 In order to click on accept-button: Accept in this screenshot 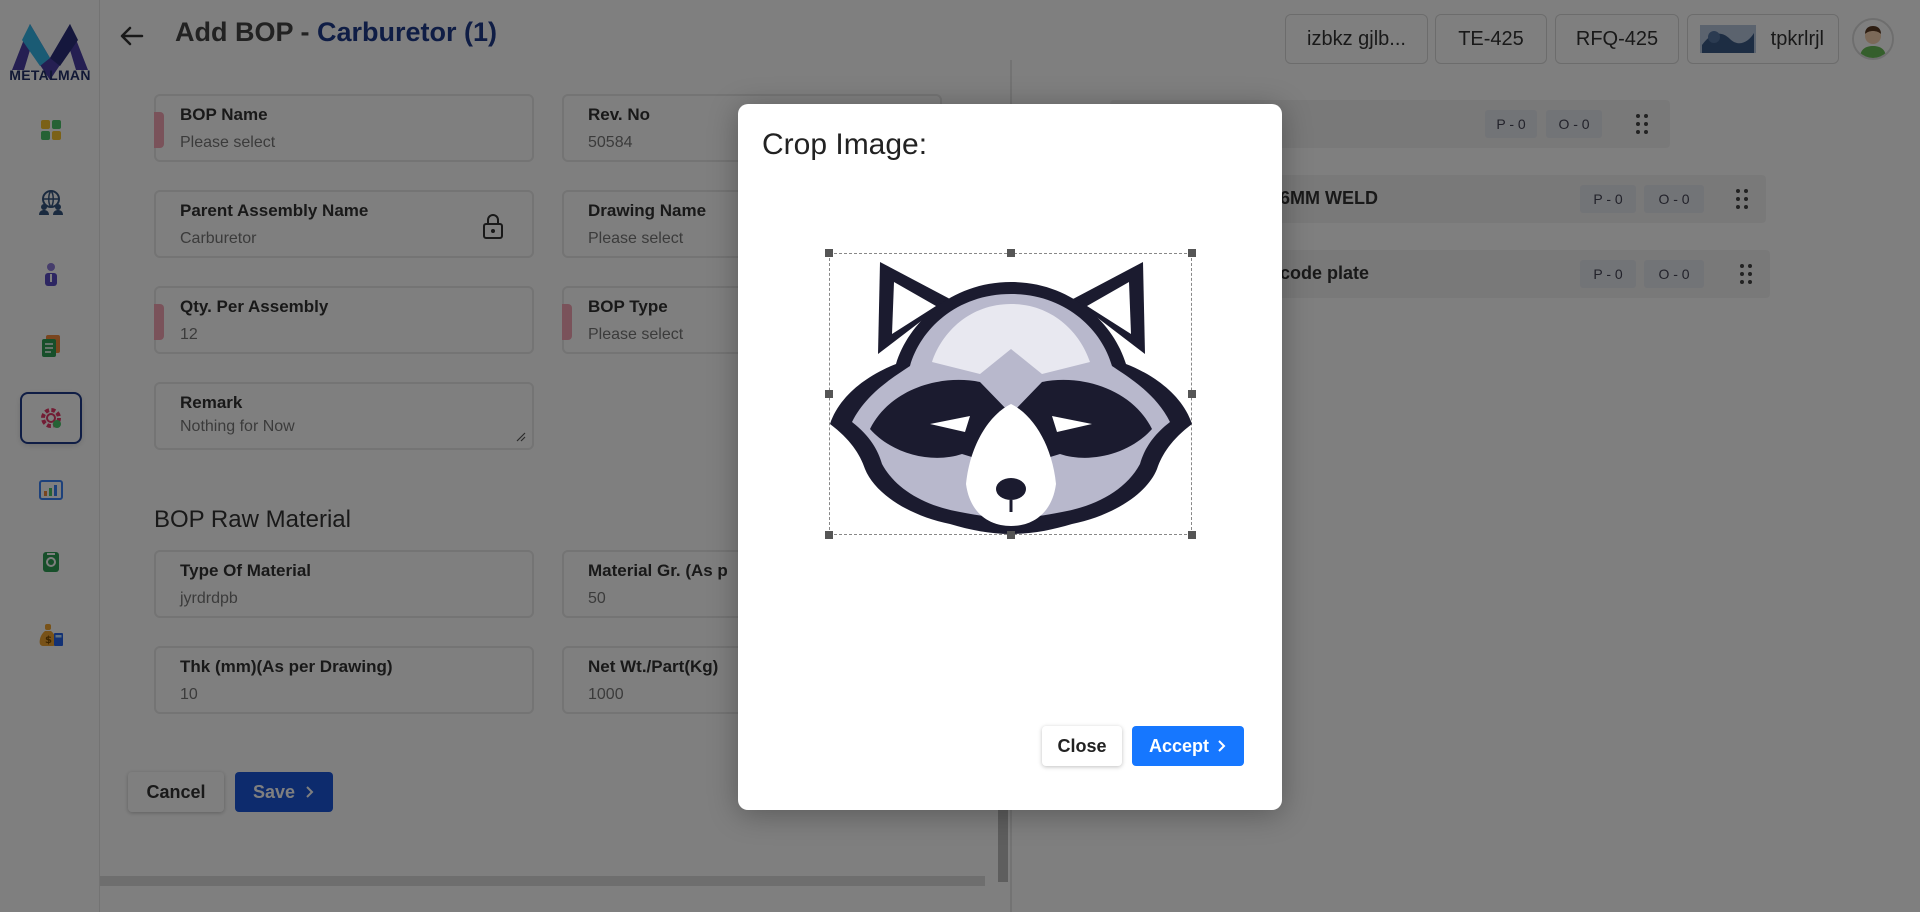, I will do `click(1188, 746)`.